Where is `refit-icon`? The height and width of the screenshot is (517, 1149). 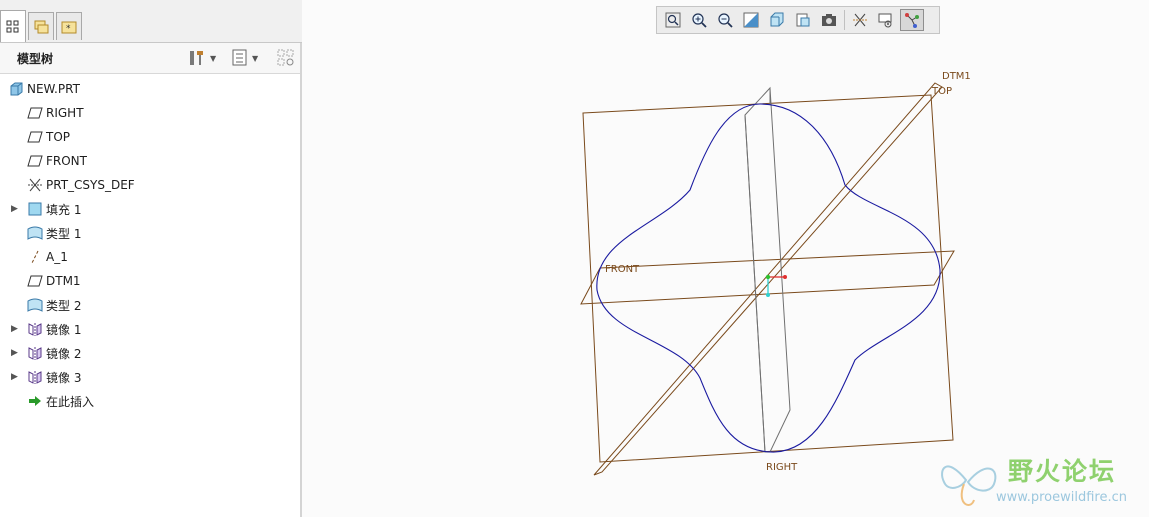
refit-icon is located at coordinates (673, 20).